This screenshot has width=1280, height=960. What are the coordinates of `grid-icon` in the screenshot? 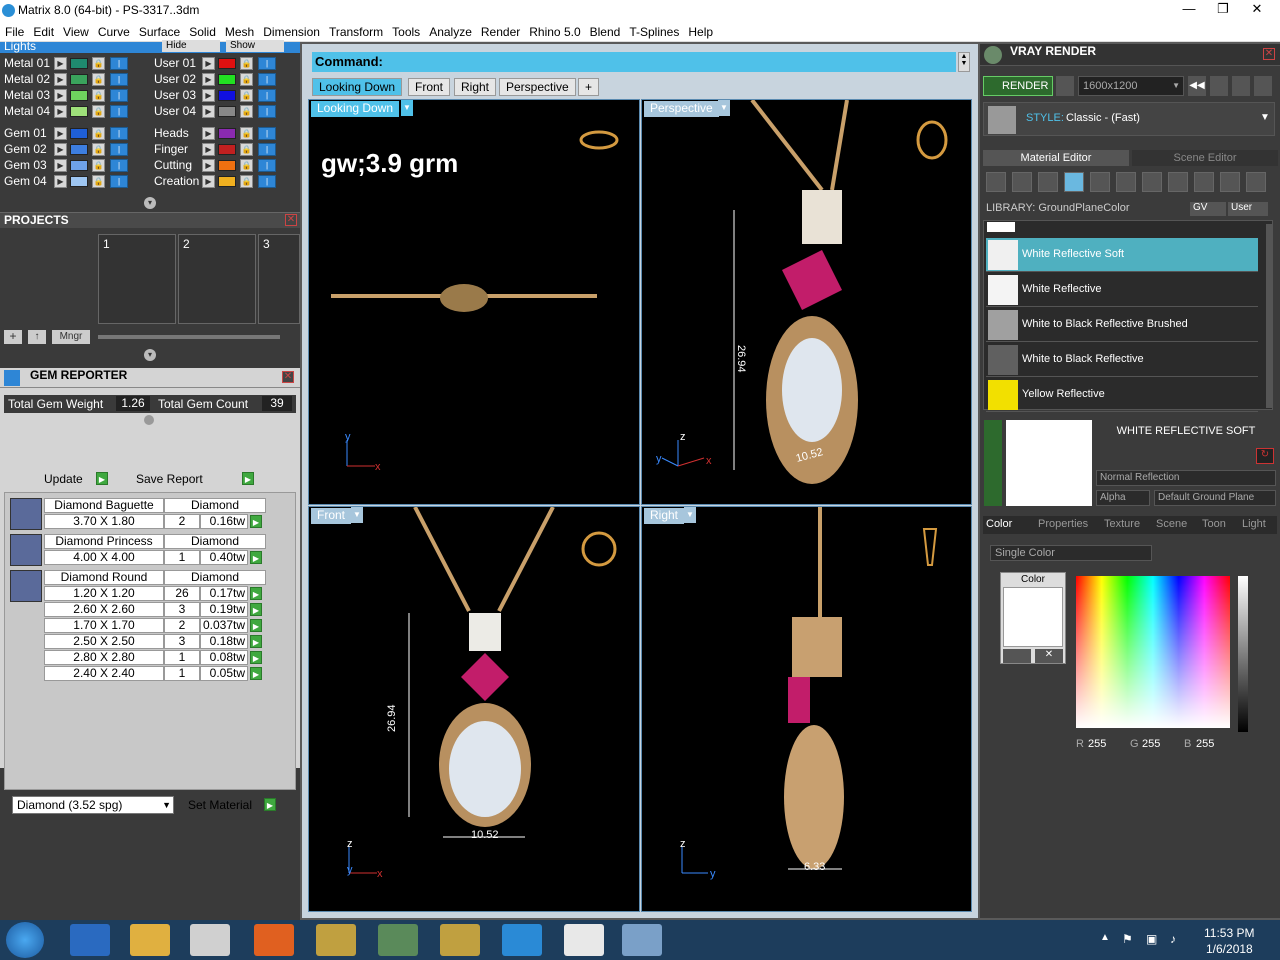 It's located at (1219, 86).